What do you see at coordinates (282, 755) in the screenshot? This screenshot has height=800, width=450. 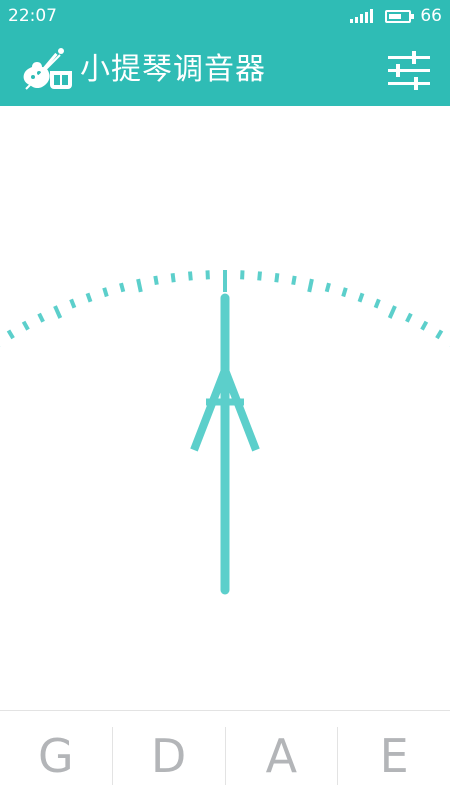 I see `string-button-a: A` at bounding box center [282, 755].